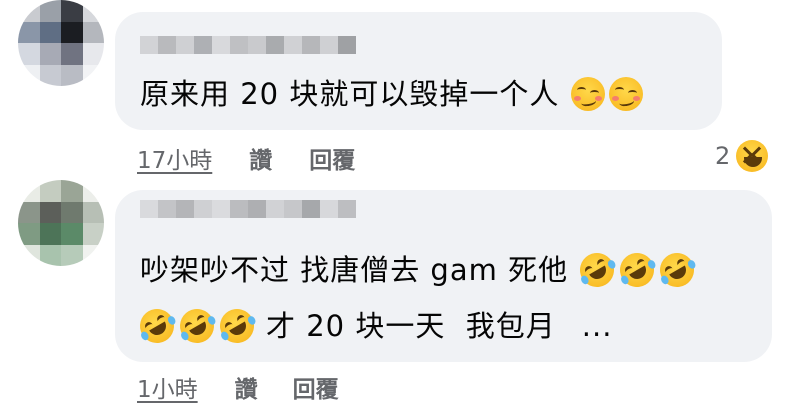  What do you see at coordinates (752, 156) in the screenshot?
I see `grinning-squinting-face-icon` at bounding box center [752, 156].